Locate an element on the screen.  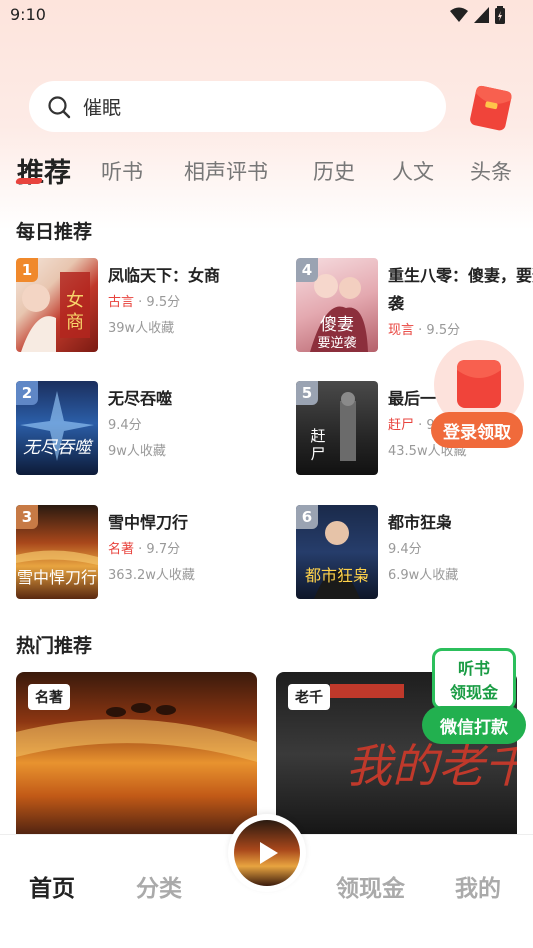
nav-earn-cash: 领现金 is located at coordinates (370, 886).